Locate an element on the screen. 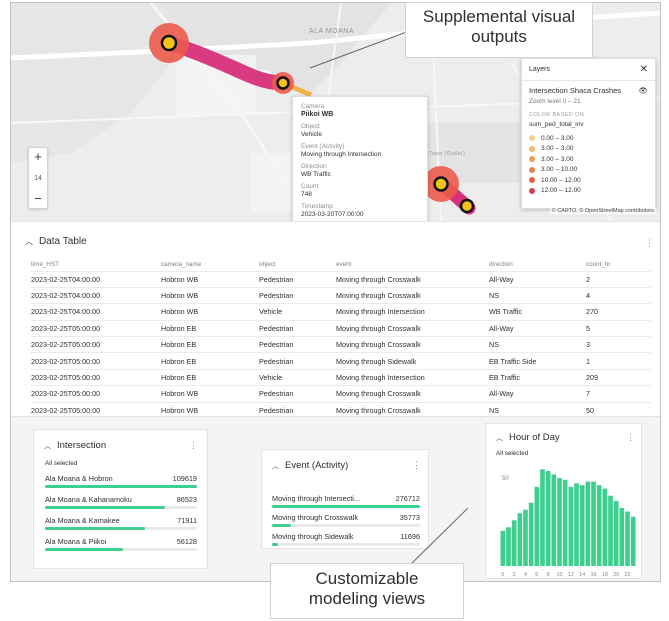 The image size is (669, 621). x-tick-label: 16 is located at coordinates (593, 575).